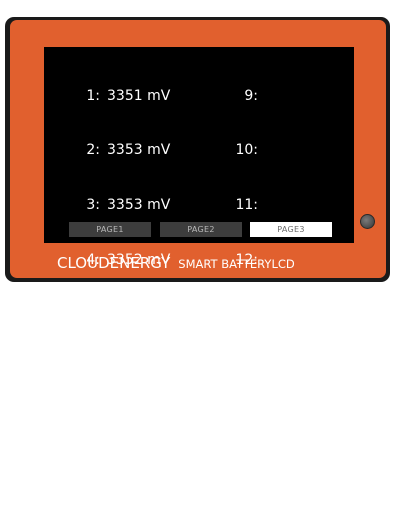 This screenshot has width=396, height=526. I want to click on cell-row: 9:, so click(247, 96).